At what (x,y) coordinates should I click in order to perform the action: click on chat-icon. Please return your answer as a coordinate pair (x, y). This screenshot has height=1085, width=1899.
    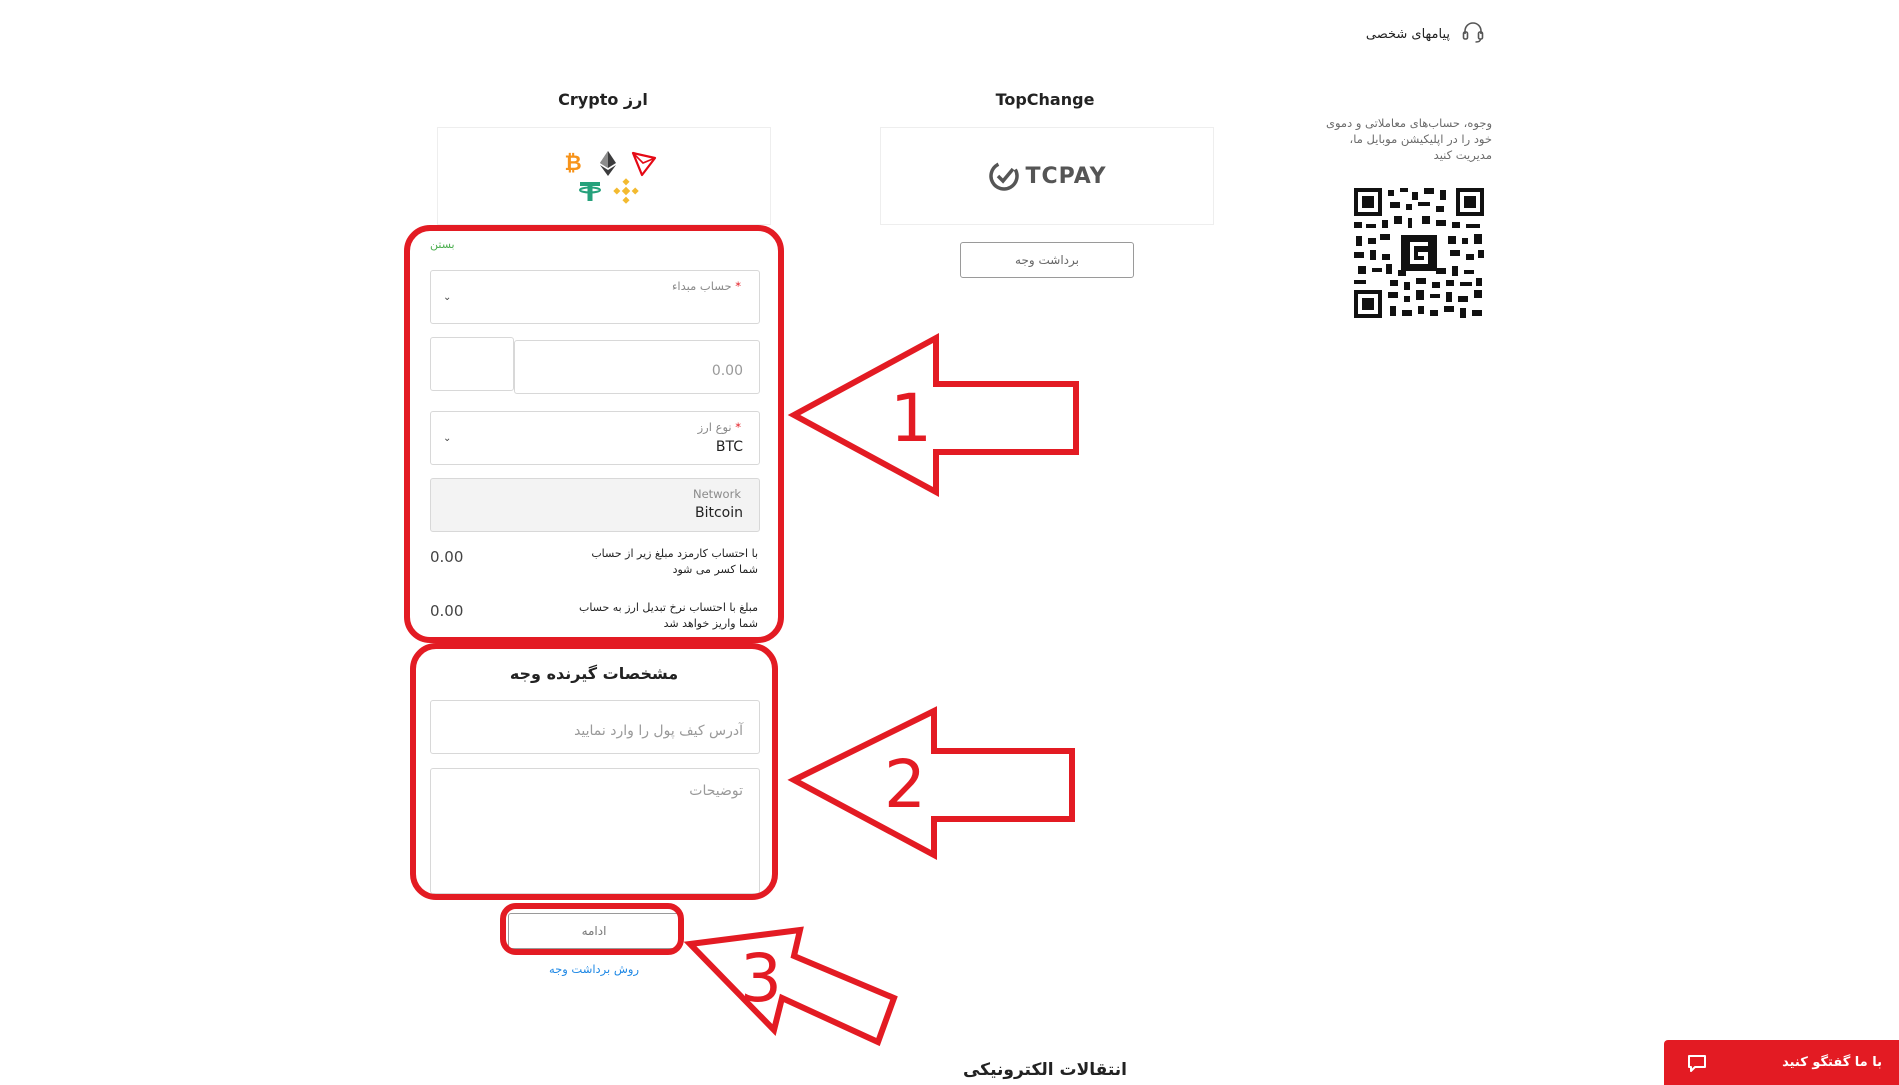
    Looking at the image, I should click on (1697, 1063).